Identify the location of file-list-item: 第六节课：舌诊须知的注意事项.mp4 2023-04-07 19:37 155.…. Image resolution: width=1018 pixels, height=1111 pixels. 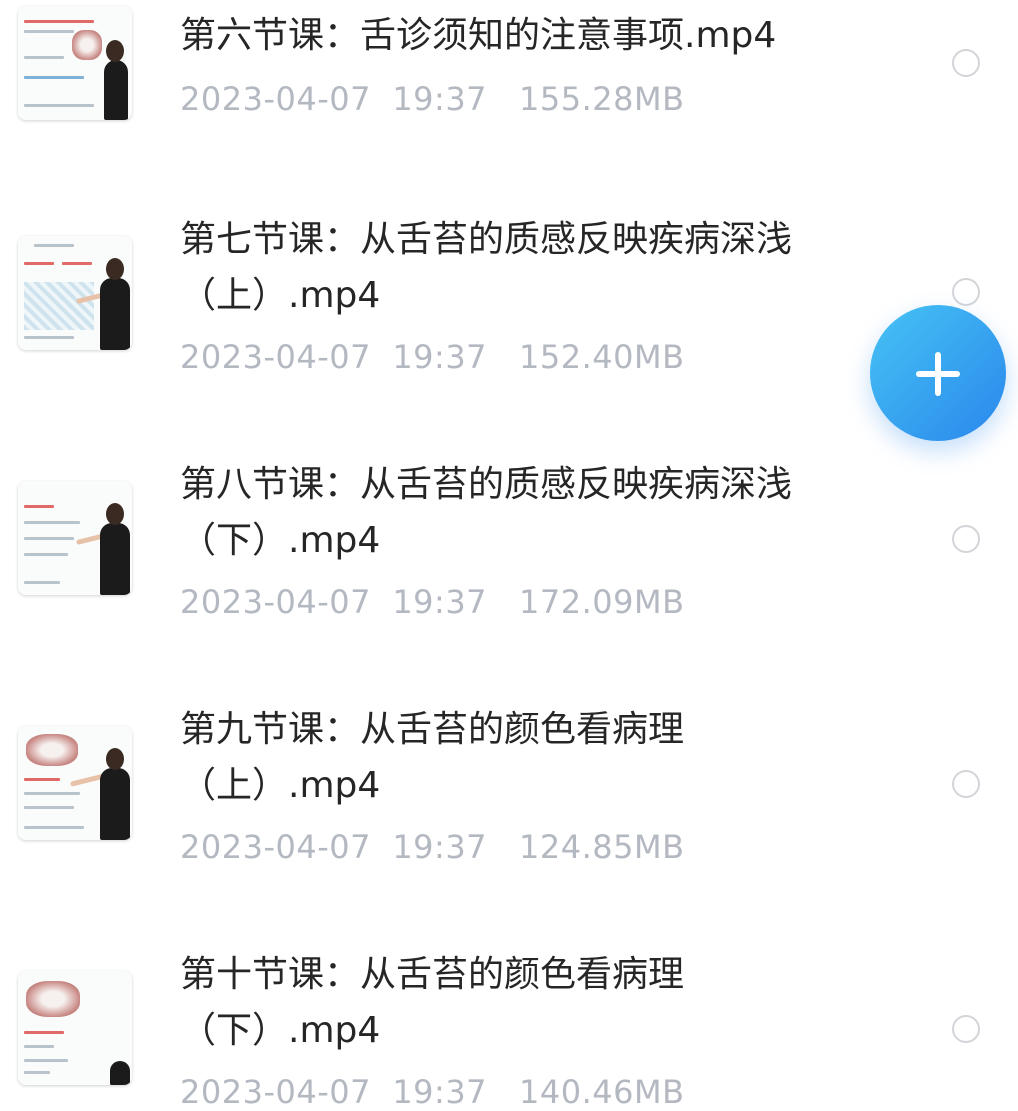
(509, 75).